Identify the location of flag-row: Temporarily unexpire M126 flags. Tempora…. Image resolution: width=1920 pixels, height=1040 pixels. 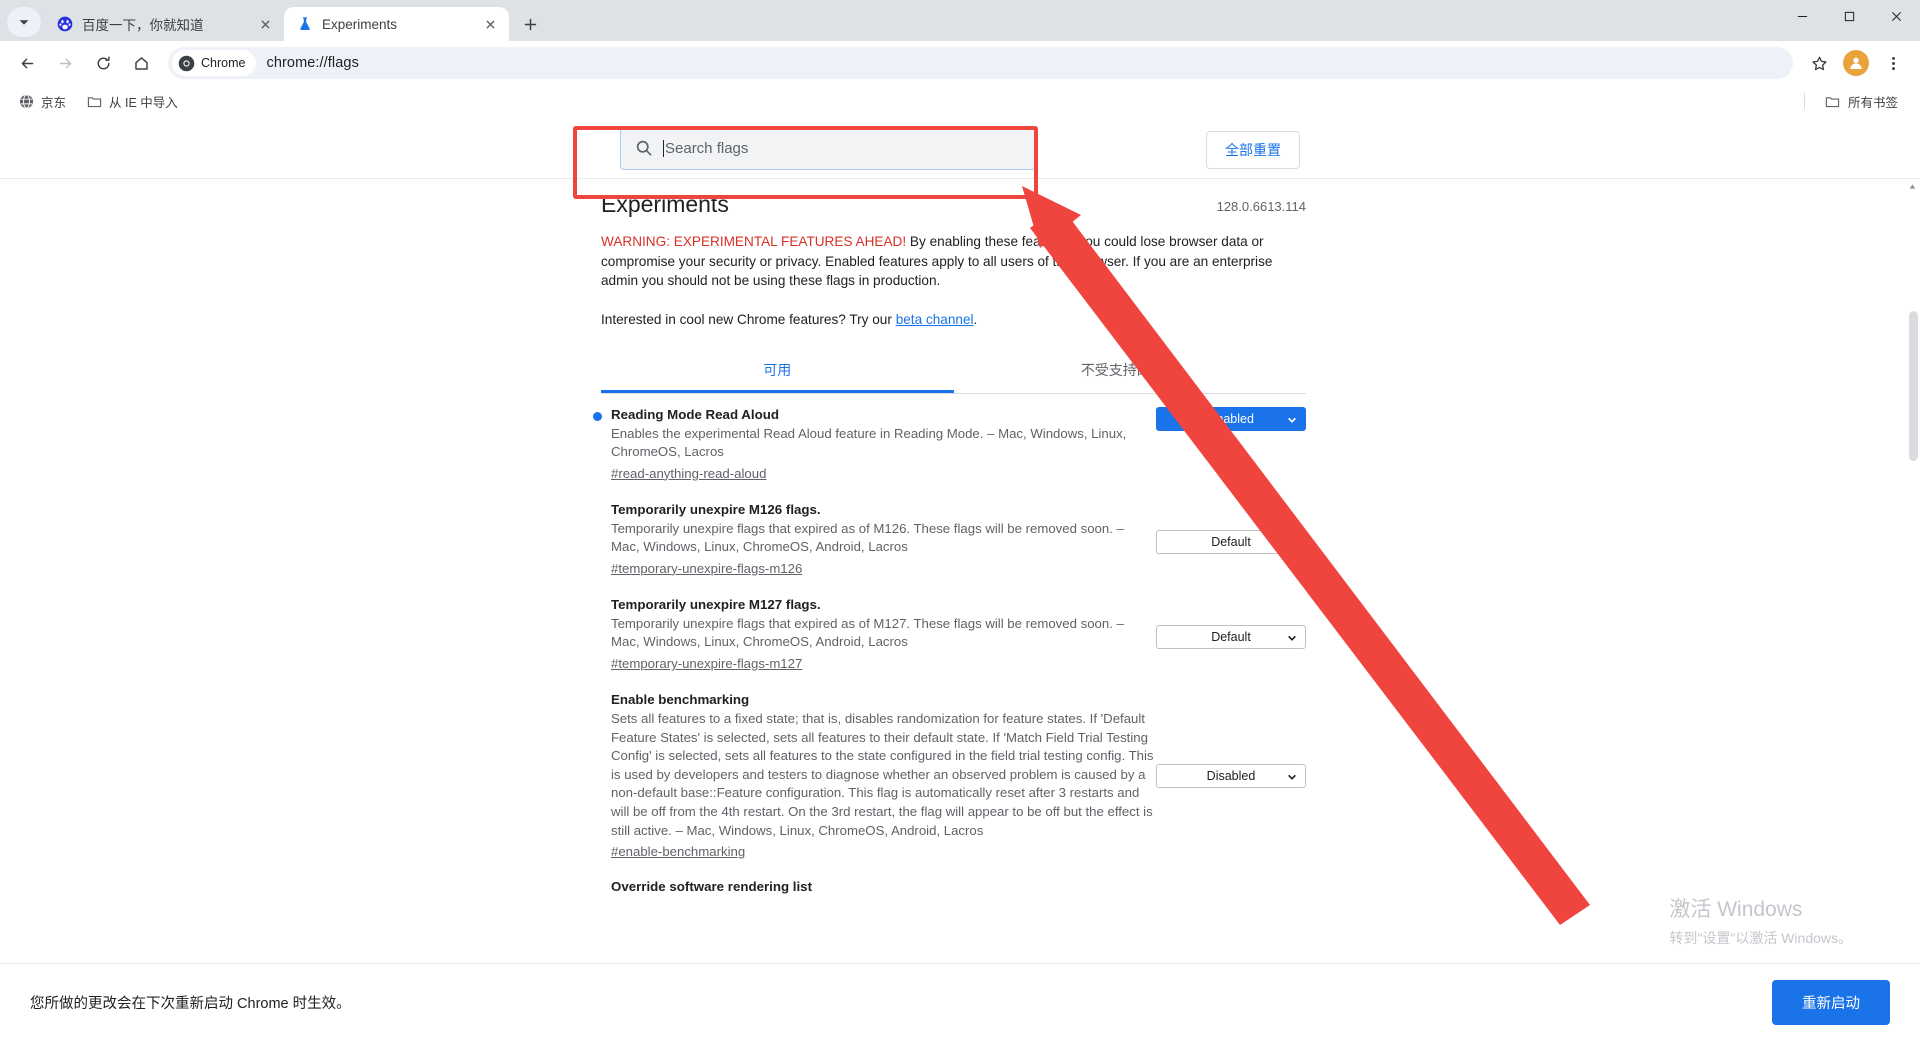
(953, 536).